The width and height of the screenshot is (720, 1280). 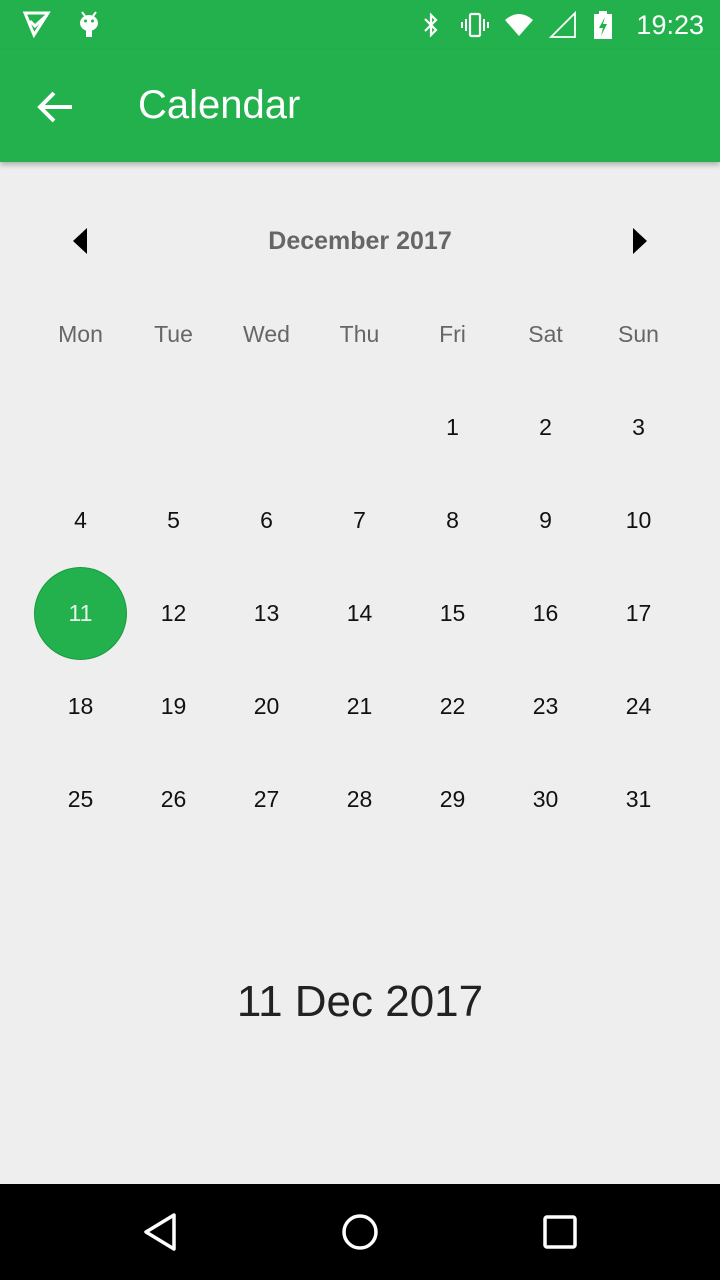 What do you see at coordinates (639, 241) in the screenshot?
I see `next-month-button` at bounding box center [639, 241].